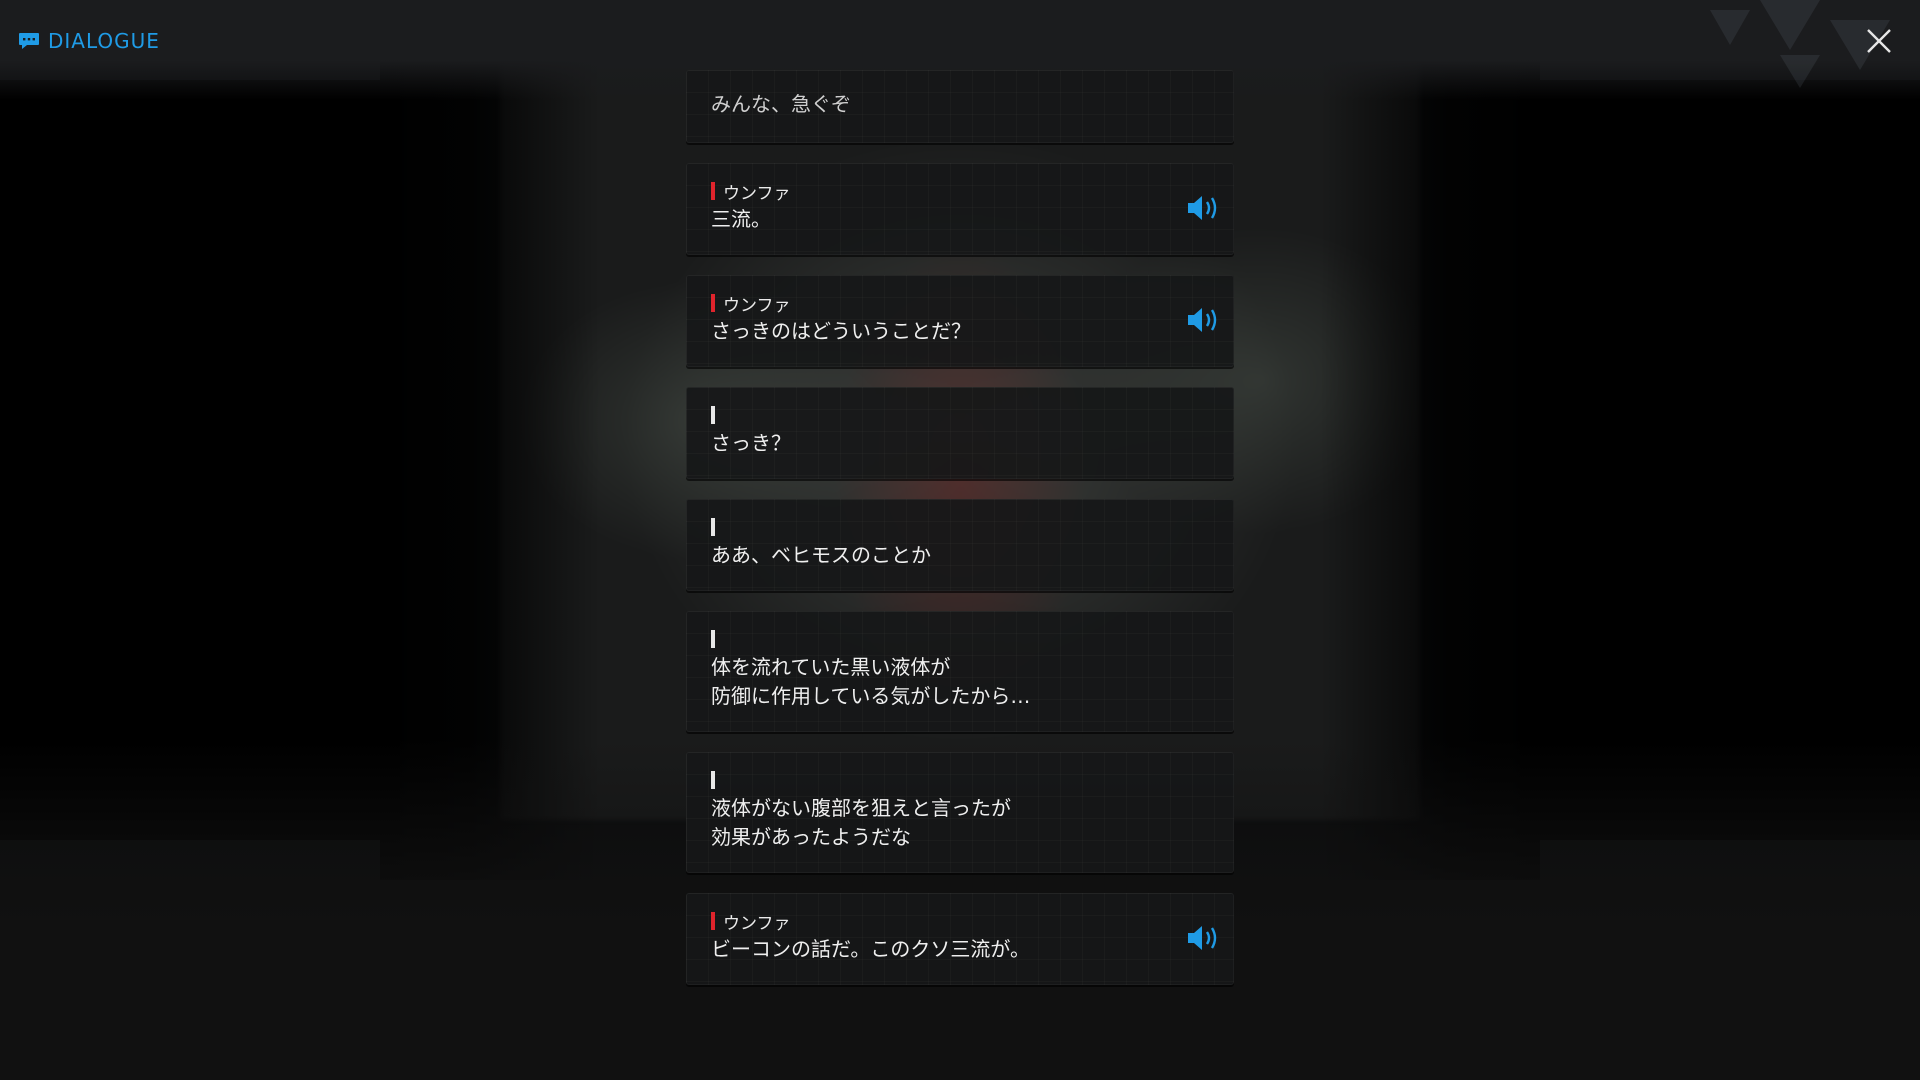  Describe the element at coordinates (781, 104) in the screenshot. I see `dialogue-line: みんな、急ぐぞ` at that location.